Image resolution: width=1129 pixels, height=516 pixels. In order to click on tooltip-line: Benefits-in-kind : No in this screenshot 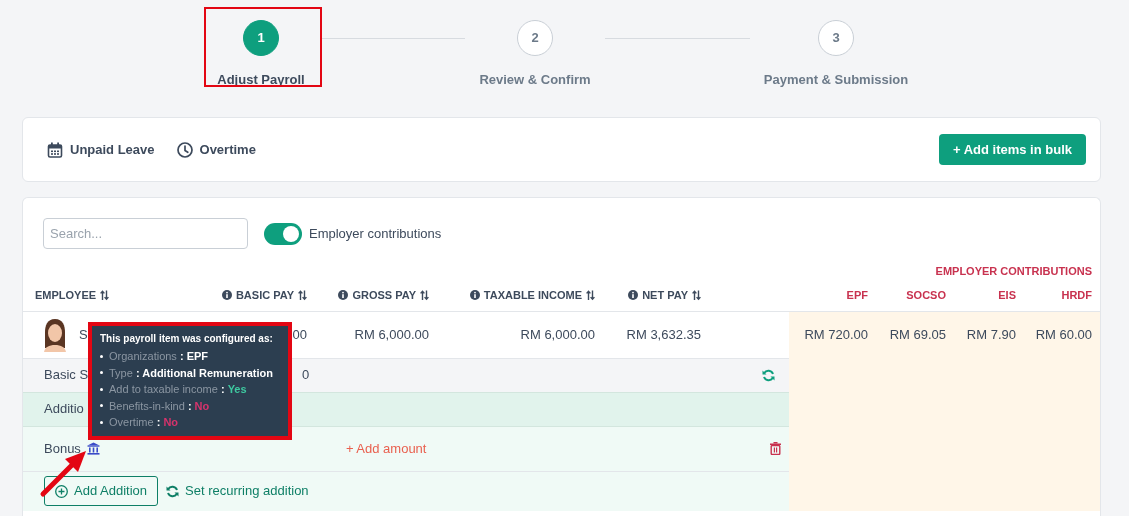, I will do `click(159, 406)`.